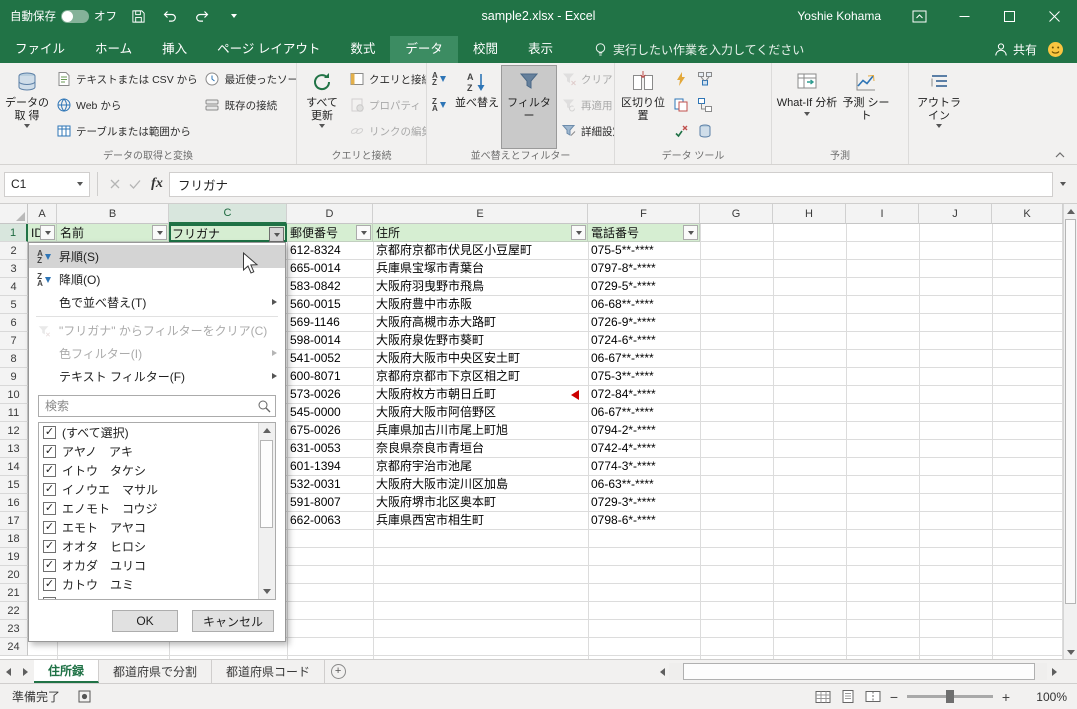 The image size is (1077, 709). What do you see at coordinates (157, 353) in the screenshot?
I see `menu-color-filter: 色フィルター(I)` at bounding box center [157, 353].